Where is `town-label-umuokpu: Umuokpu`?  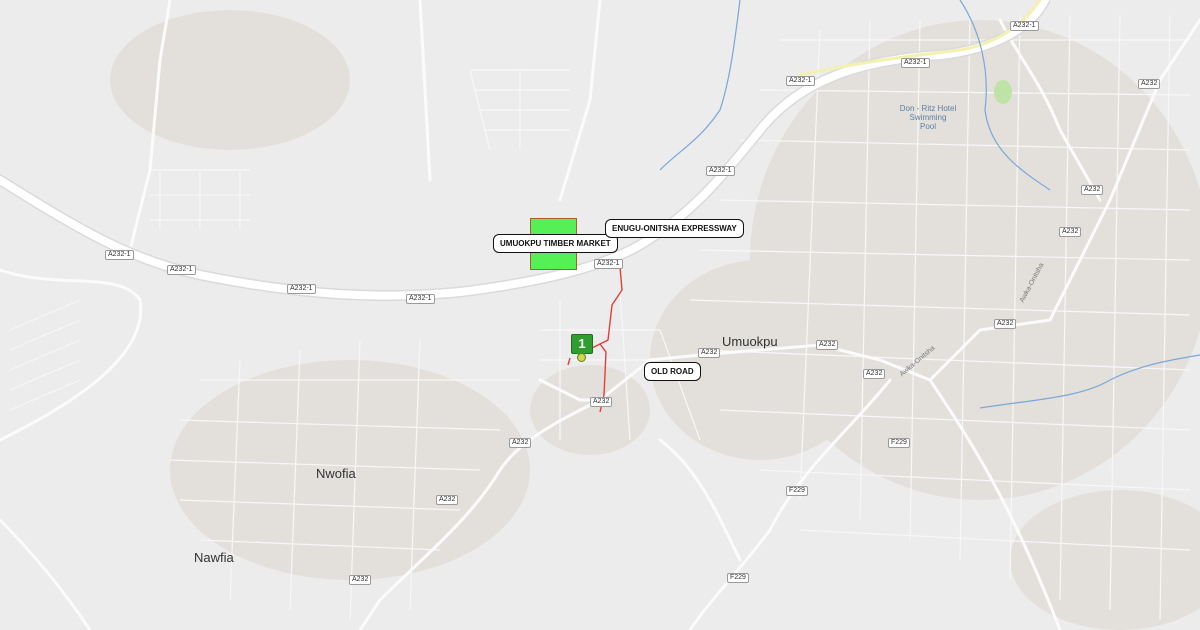
town-label-umuokpu: Umuokpu is located at coordinates (750, 341).